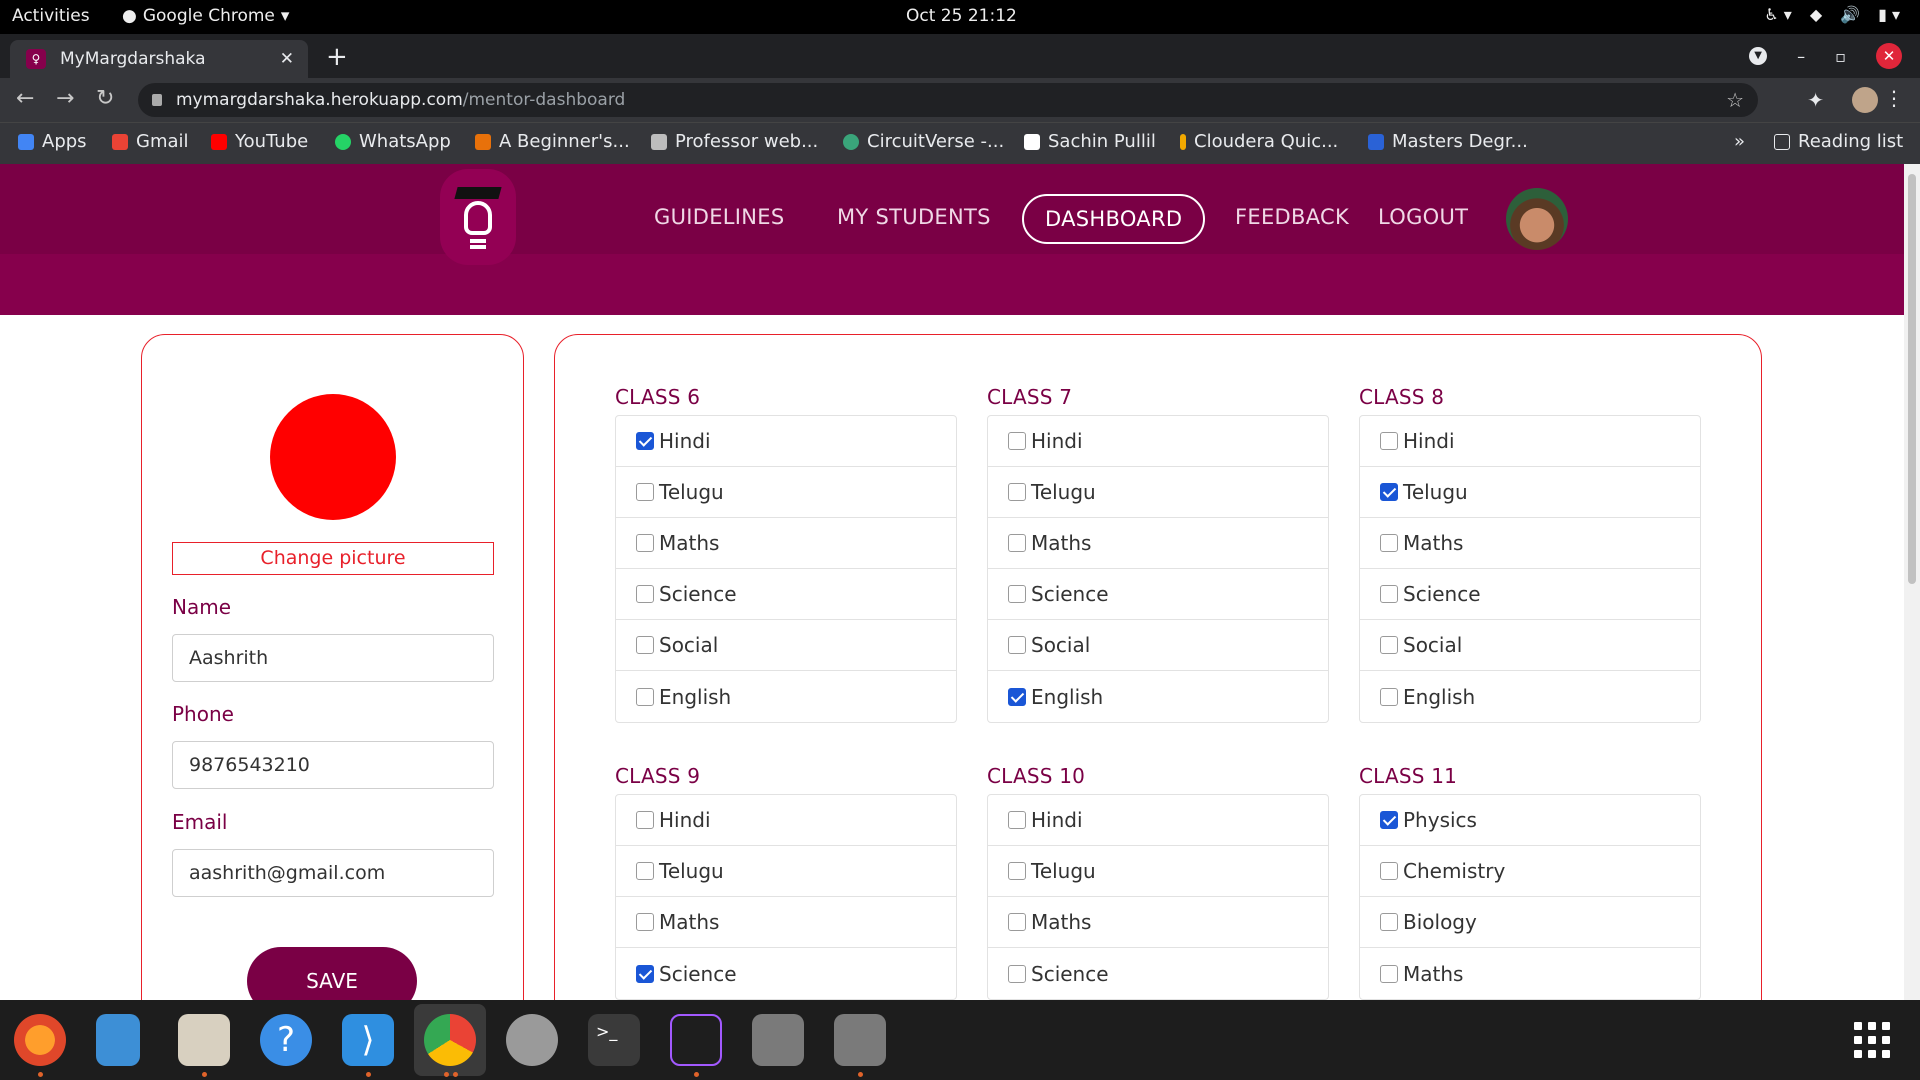 This screenshot has height=1080, width=1920. What do you see at coordinates (159, 59) in the screenshot?
I see `tab-mymargdarshaka: ♀ MyMargdarshaka ✕` at bounding box center [159, 59].